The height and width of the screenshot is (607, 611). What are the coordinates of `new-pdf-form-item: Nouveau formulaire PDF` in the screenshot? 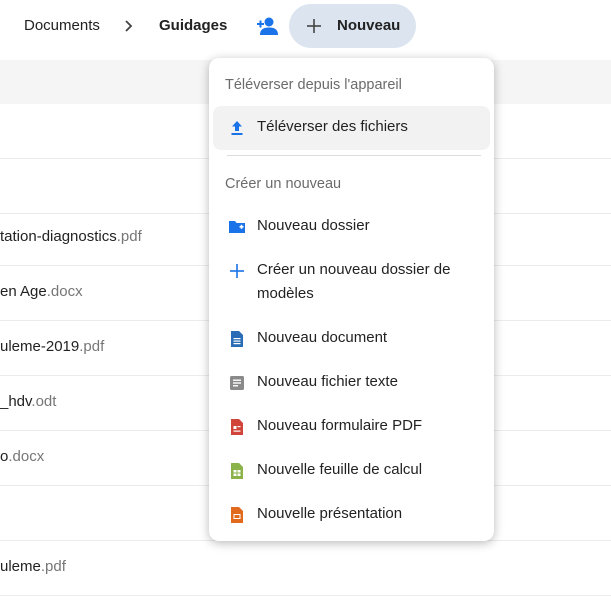 It's located at (351, 427).